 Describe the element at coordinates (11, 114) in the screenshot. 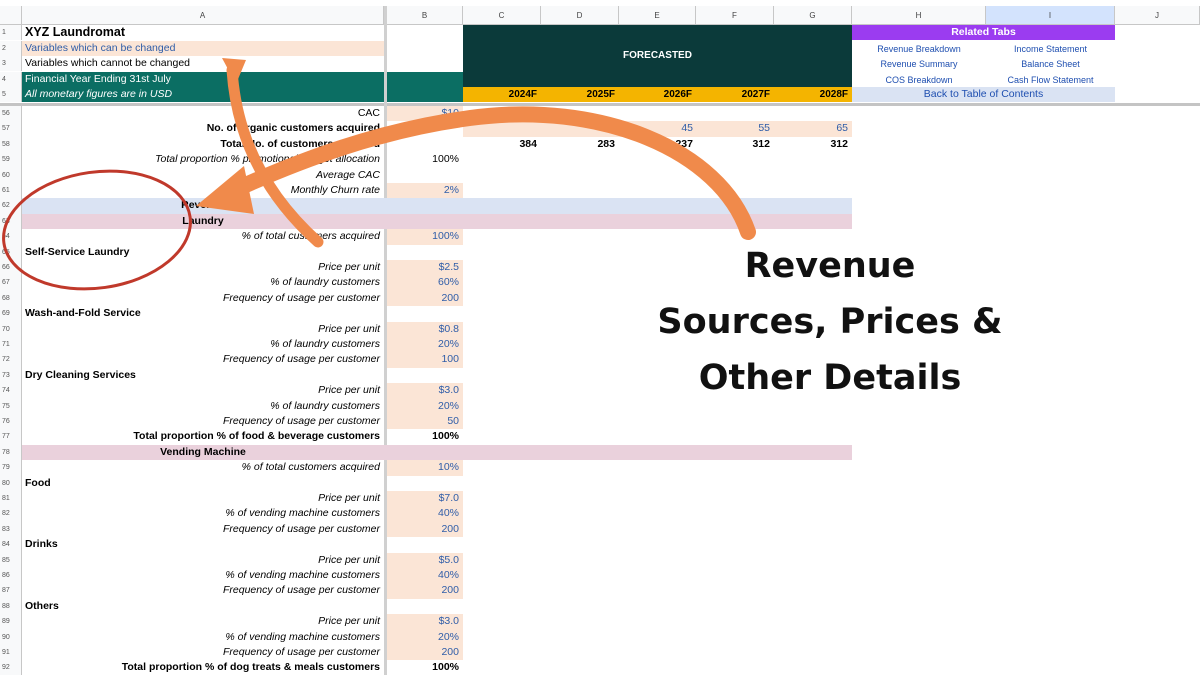

I see `row-number: 56` at that location.